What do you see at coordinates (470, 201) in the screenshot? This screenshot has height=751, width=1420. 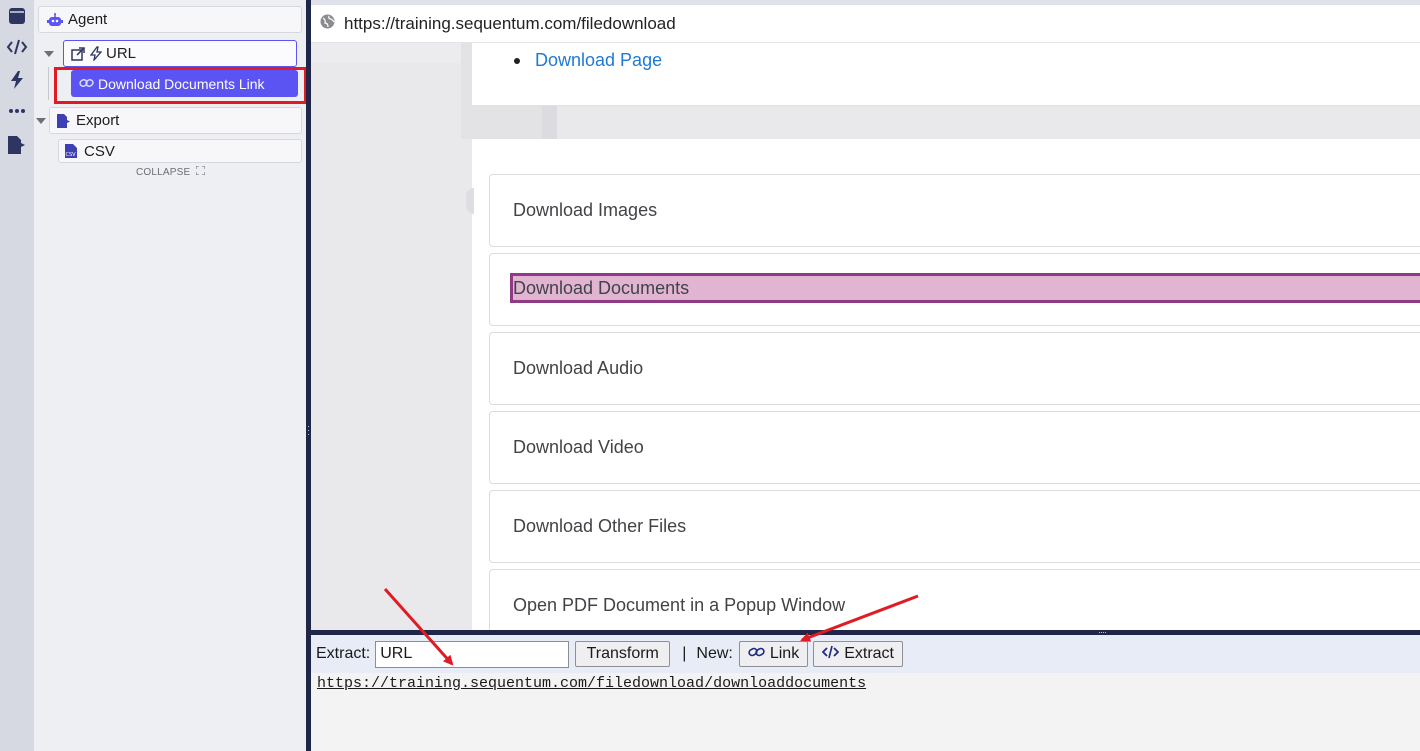 I see `page-scroll-tab` at bounding box center [470, 201].